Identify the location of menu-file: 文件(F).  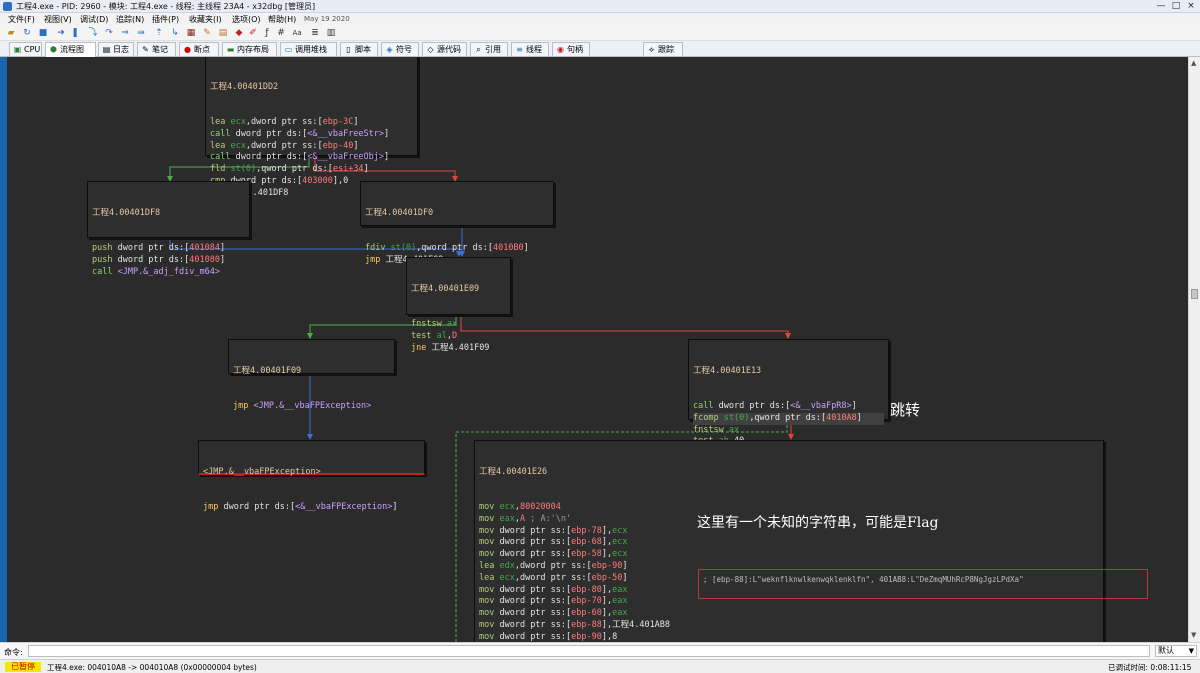
(21, 19).